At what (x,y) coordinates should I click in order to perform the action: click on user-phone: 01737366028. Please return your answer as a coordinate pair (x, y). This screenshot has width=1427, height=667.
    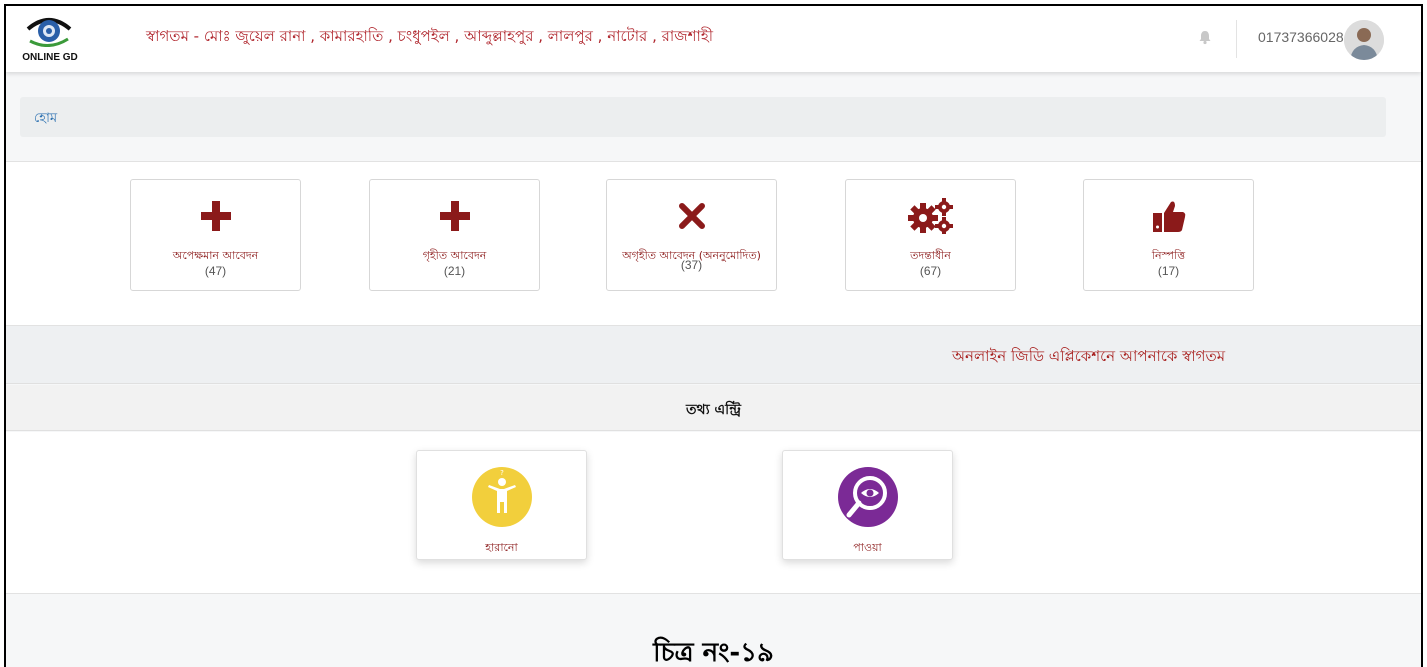
    Looking at the image, I should click on (1301, 37).